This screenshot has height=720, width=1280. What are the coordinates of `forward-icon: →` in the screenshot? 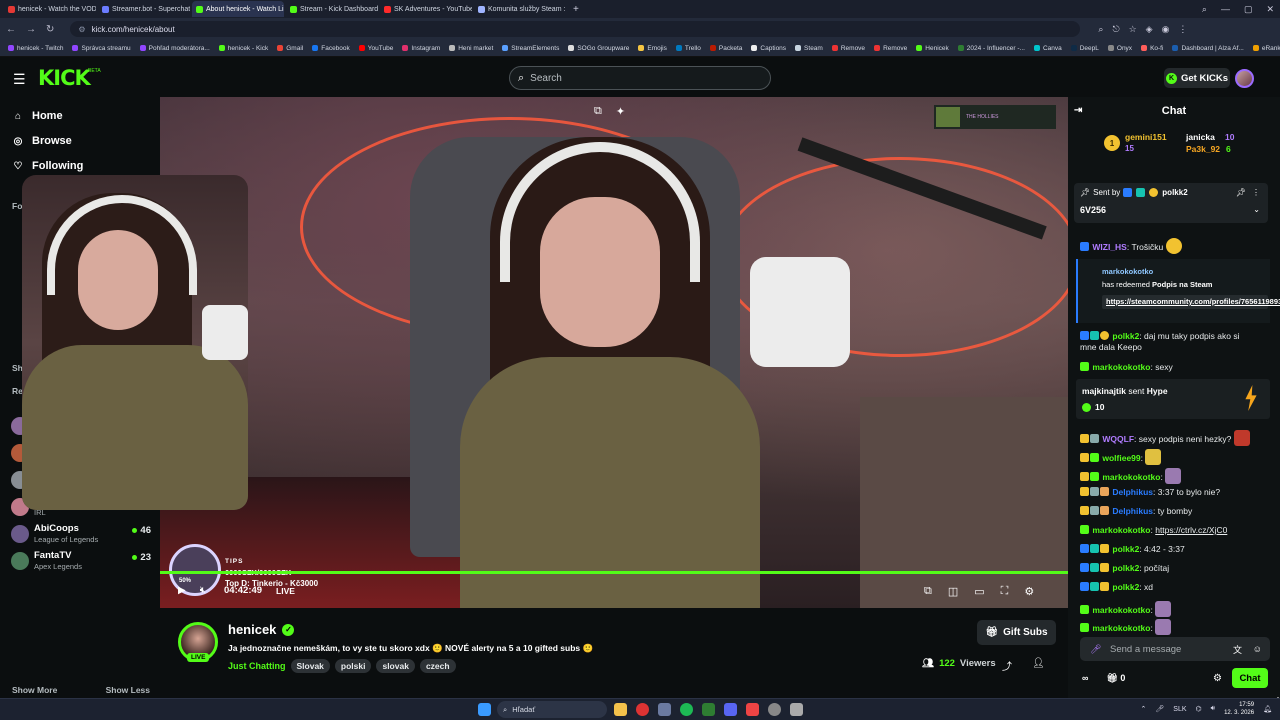 It's located at (31, 29).